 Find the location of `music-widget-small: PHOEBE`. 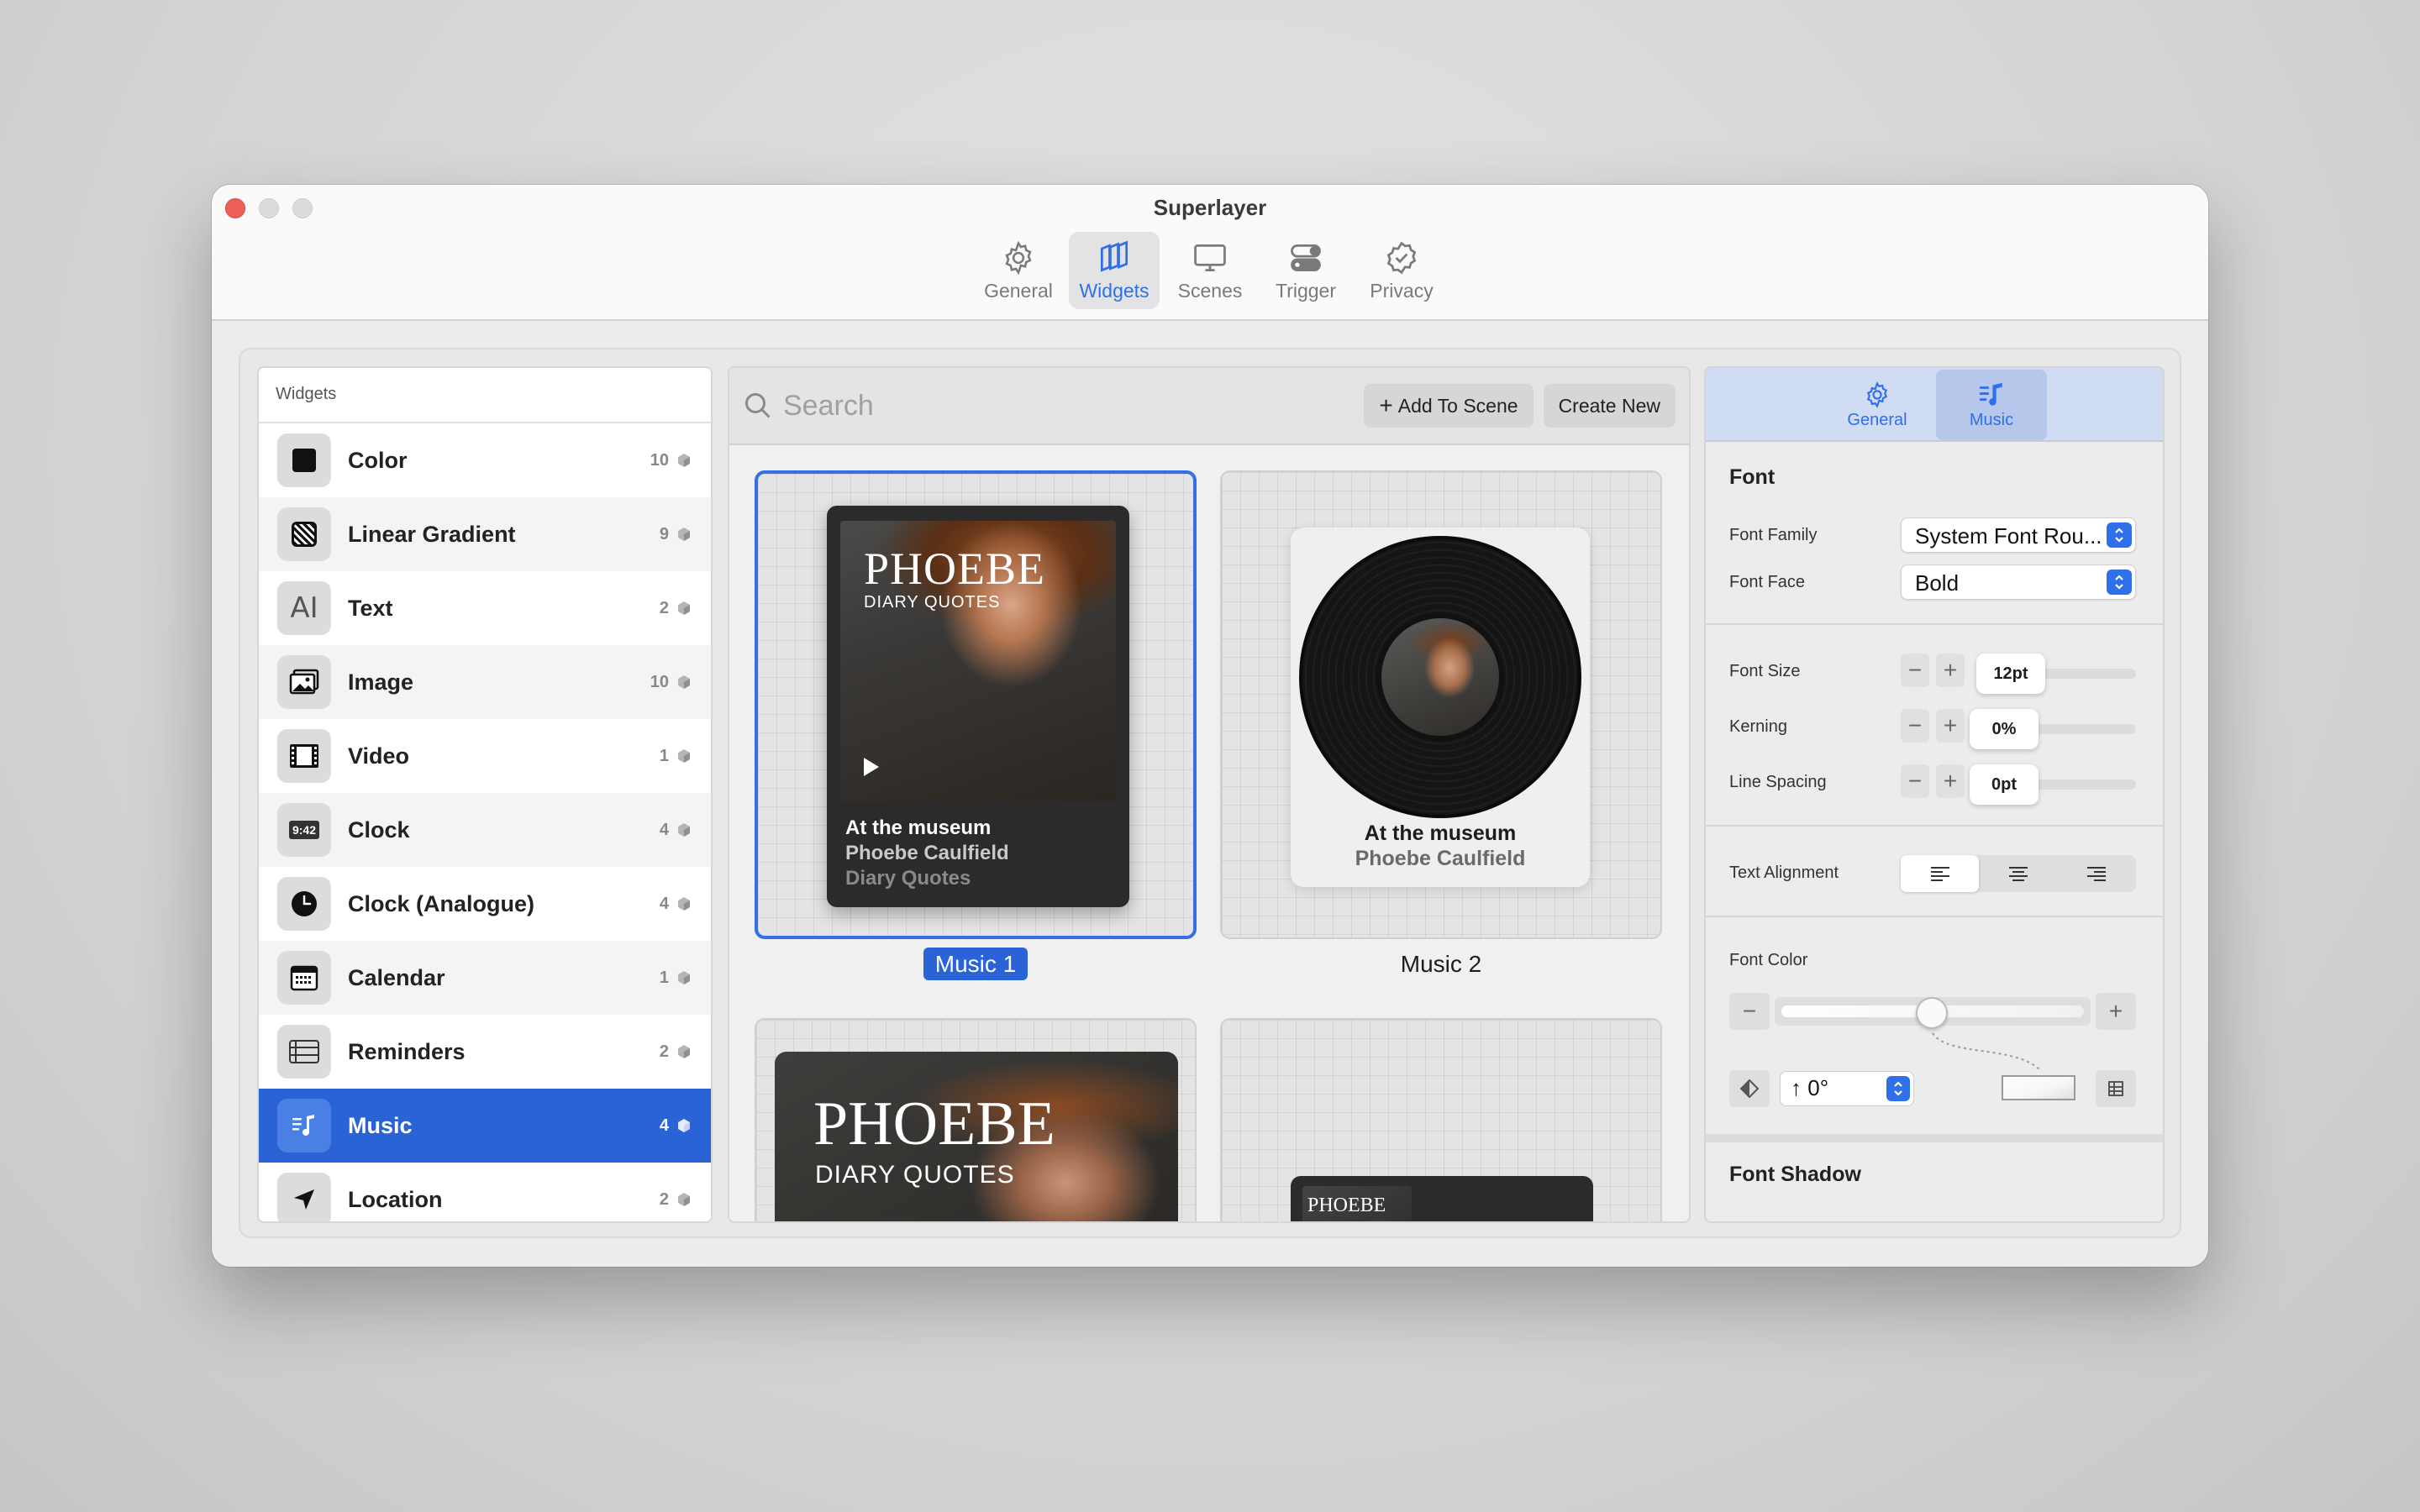

music-widget-small: PHOEBE is located at coordinates (1442, 1198).